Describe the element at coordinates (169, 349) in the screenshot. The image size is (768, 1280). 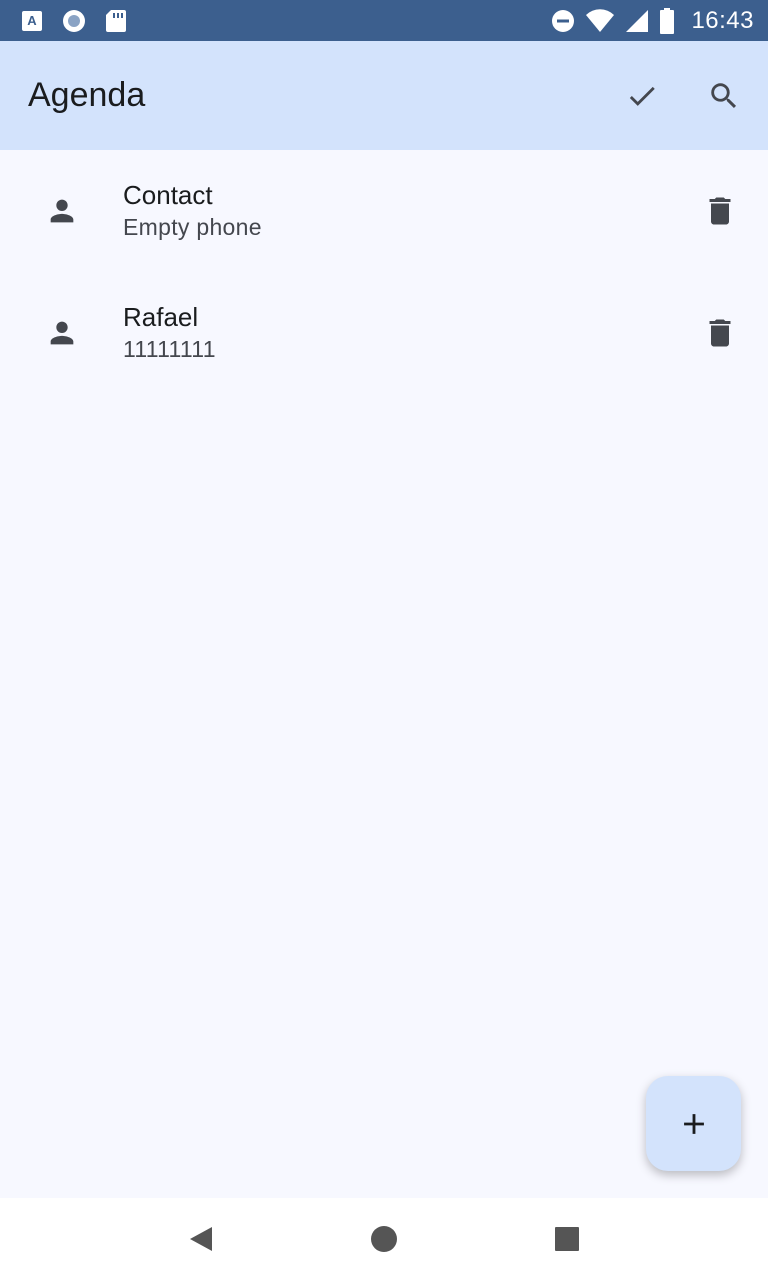
I see `contact-phone: 11111111` at that location.